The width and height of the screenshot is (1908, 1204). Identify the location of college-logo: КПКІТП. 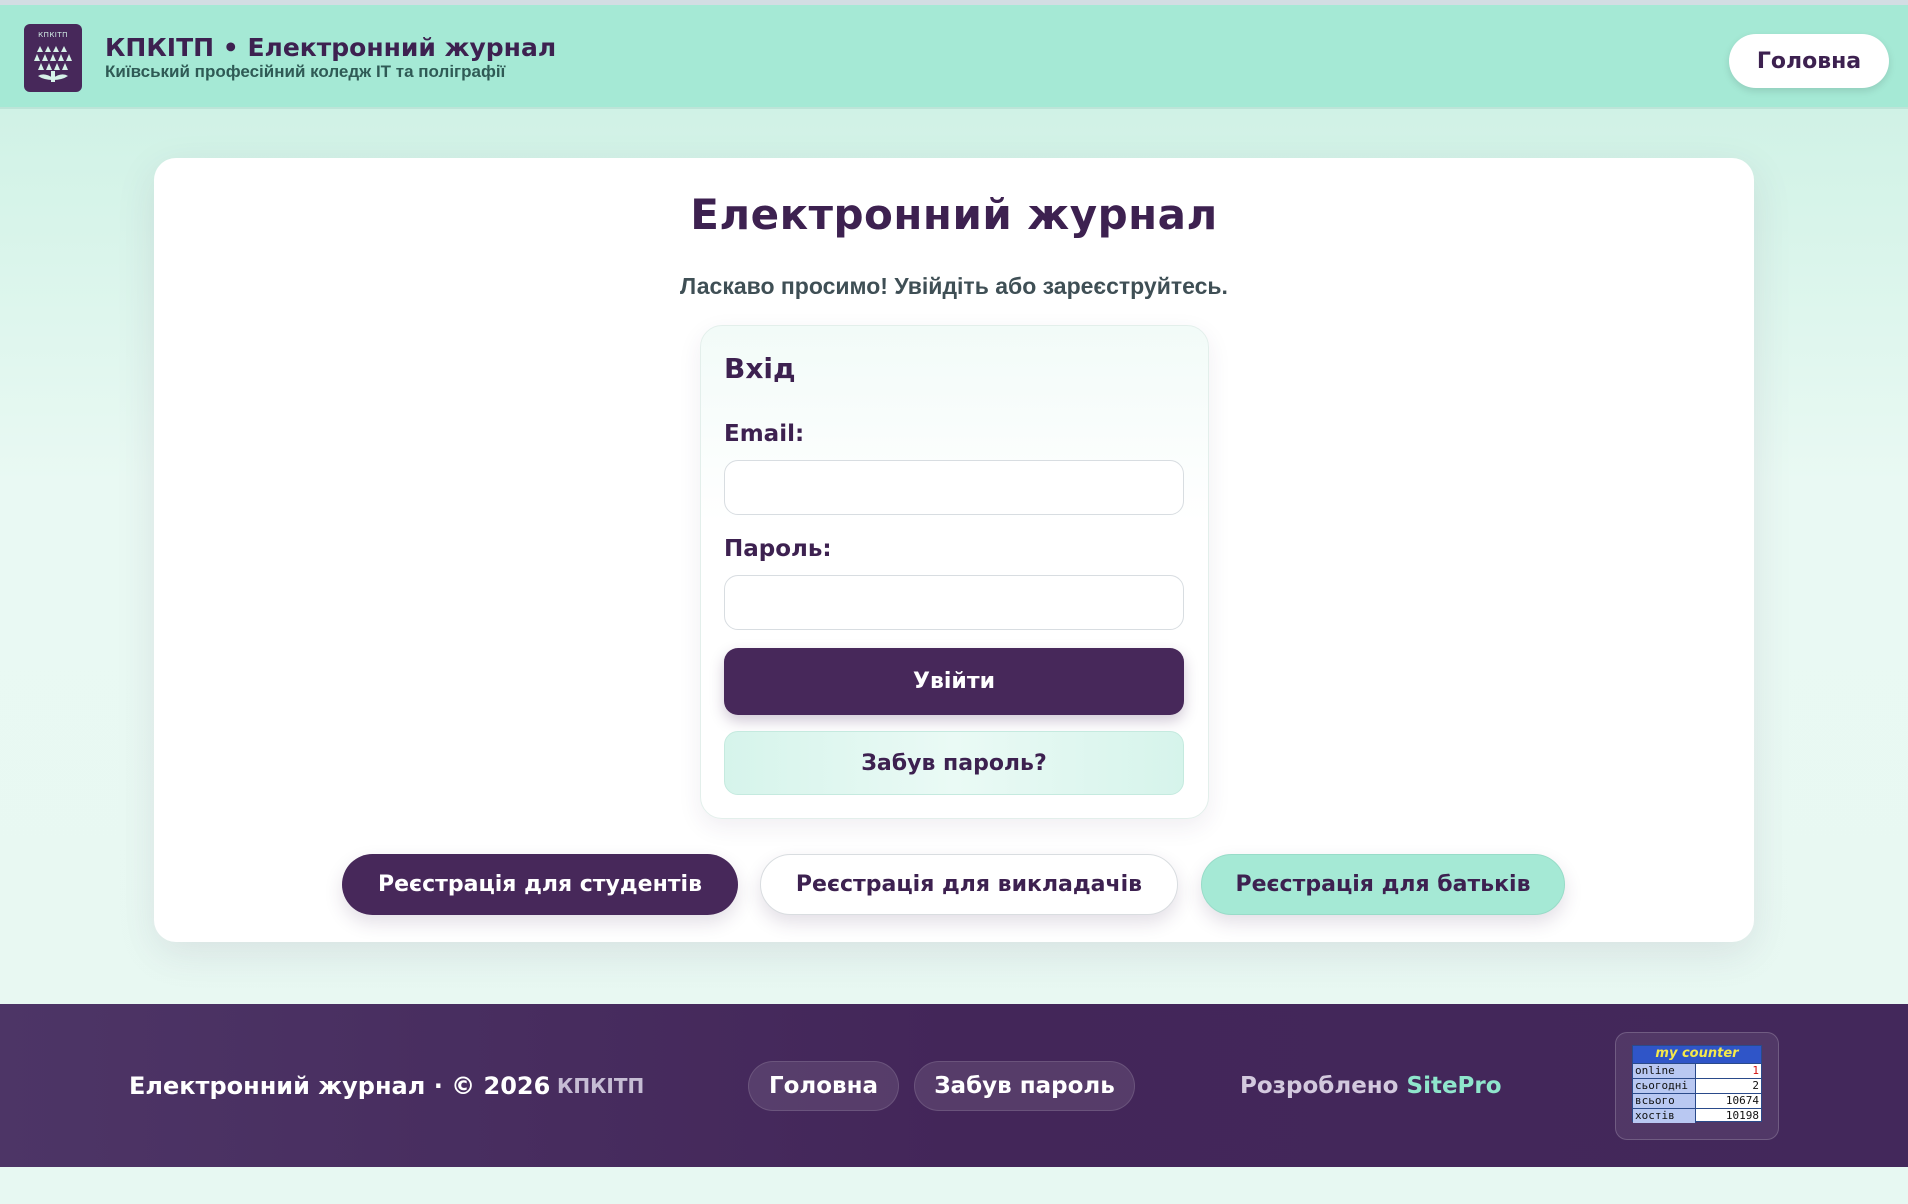
(53, 58).